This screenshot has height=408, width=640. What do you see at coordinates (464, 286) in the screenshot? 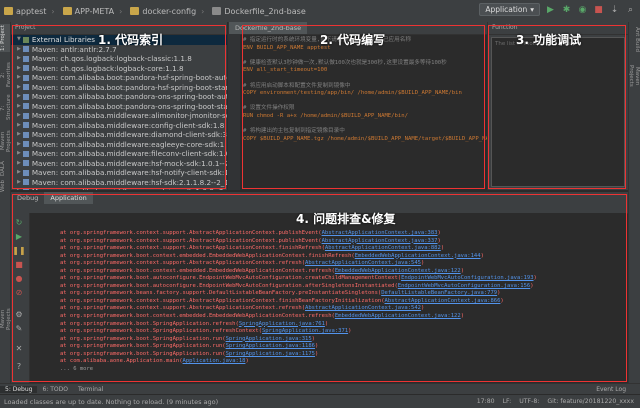
I see `source-link: EndpointWebMvcAutoConfiguration.java:156` at bounding box center [464, 286].